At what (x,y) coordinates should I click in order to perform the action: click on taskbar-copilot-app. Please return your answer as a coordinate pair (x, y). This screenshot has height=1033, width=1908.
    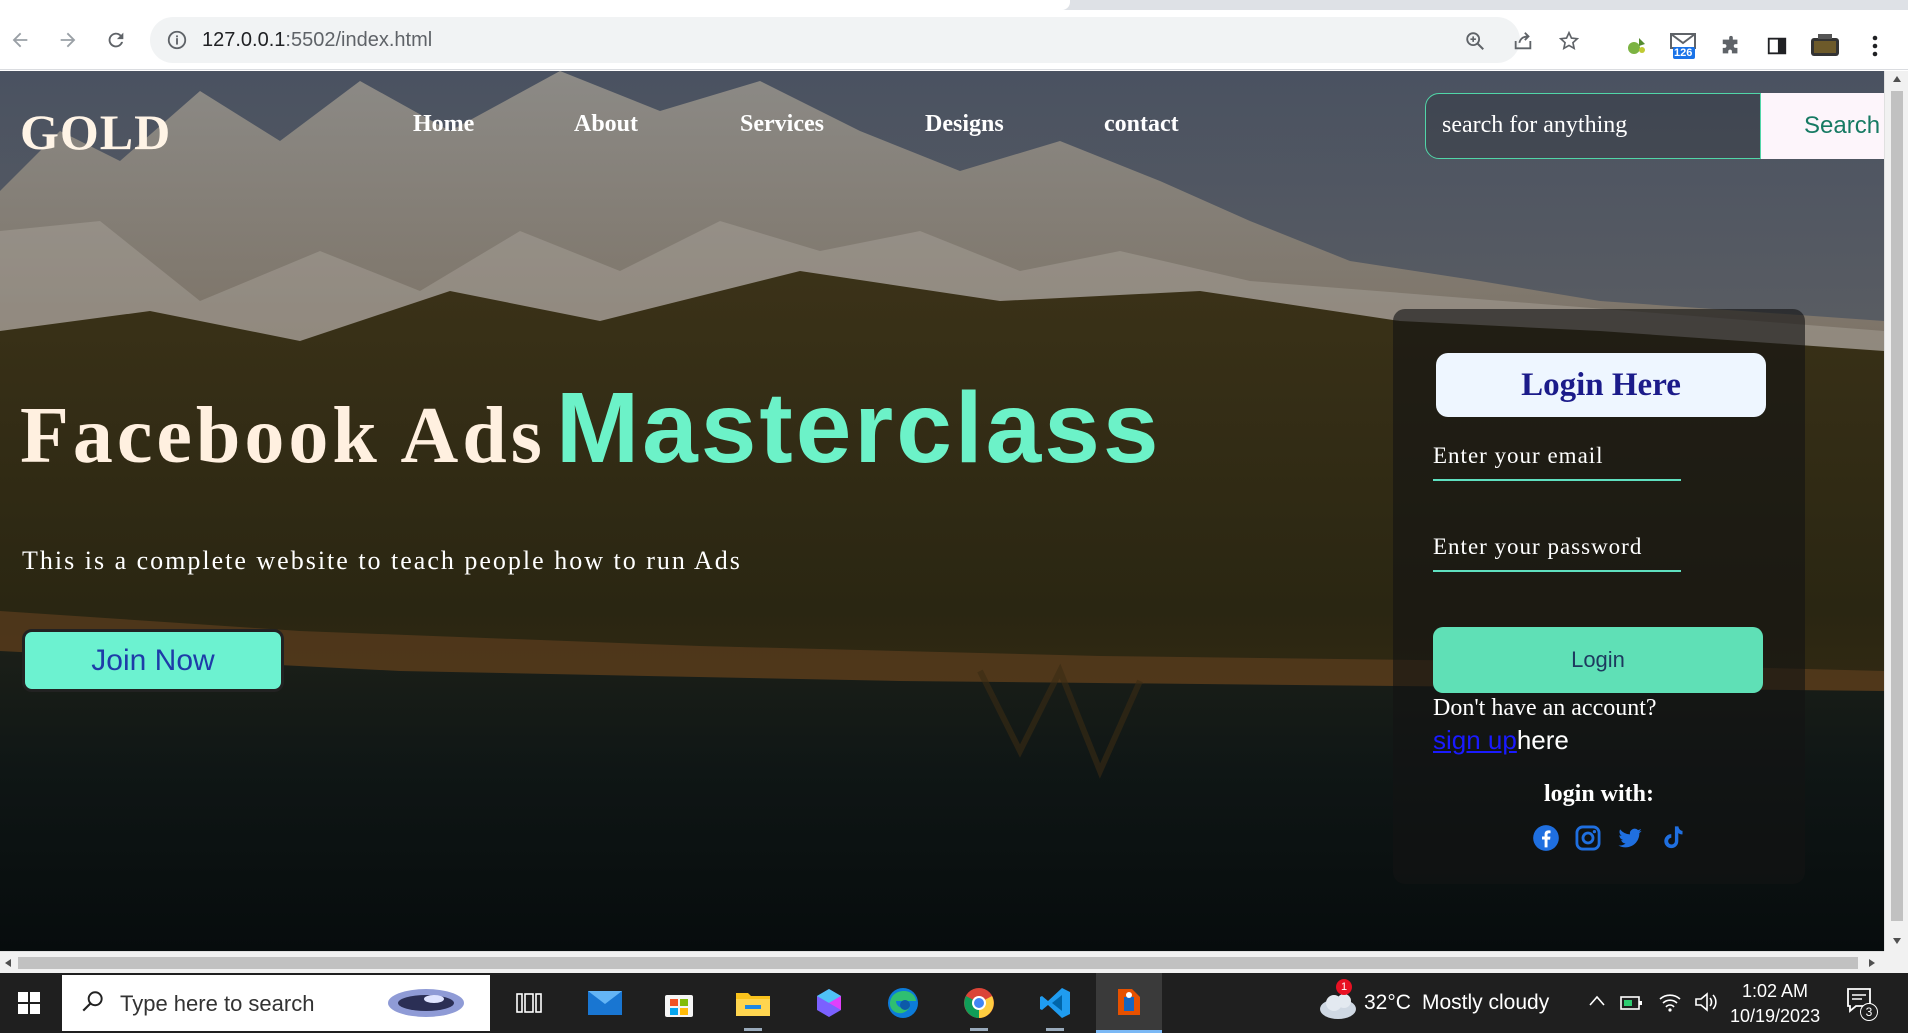
    Looking at the image, I should click on (829, 1003).